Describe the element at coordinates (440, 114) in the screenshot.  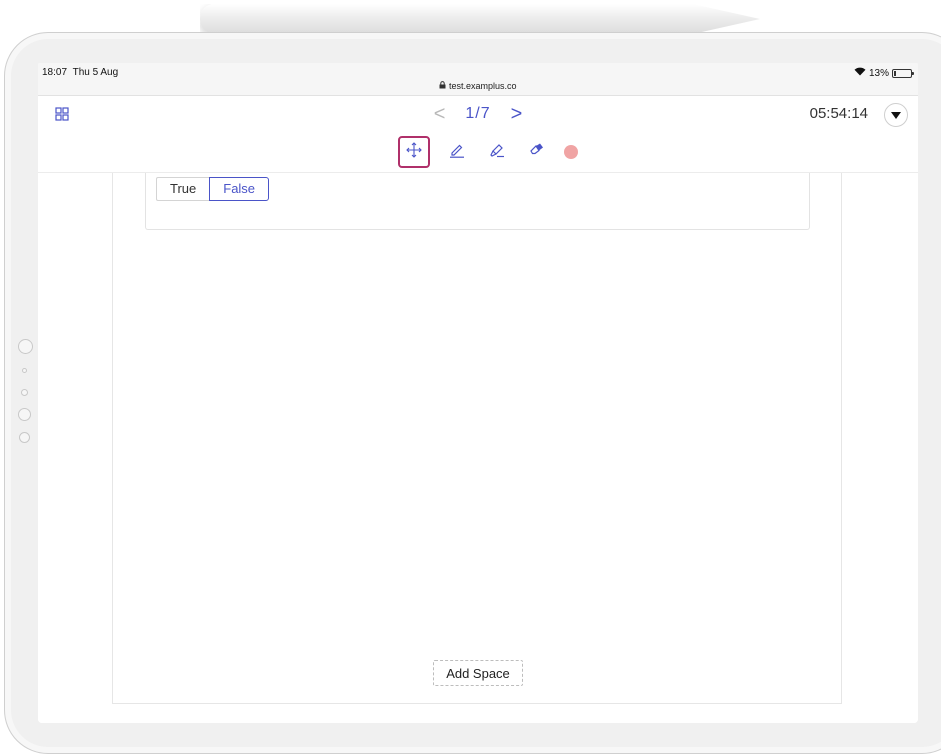
I see `prev-page-button: <` at that location.